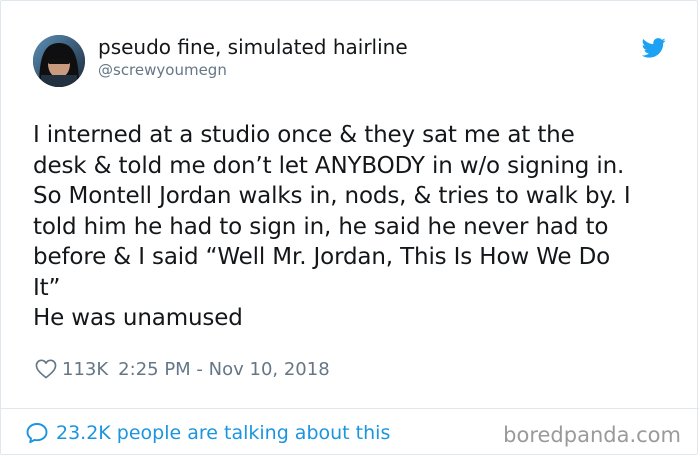 The image size is (700, 456). I want to click on user-handle: @screwyoumegn, so click(162, 70).